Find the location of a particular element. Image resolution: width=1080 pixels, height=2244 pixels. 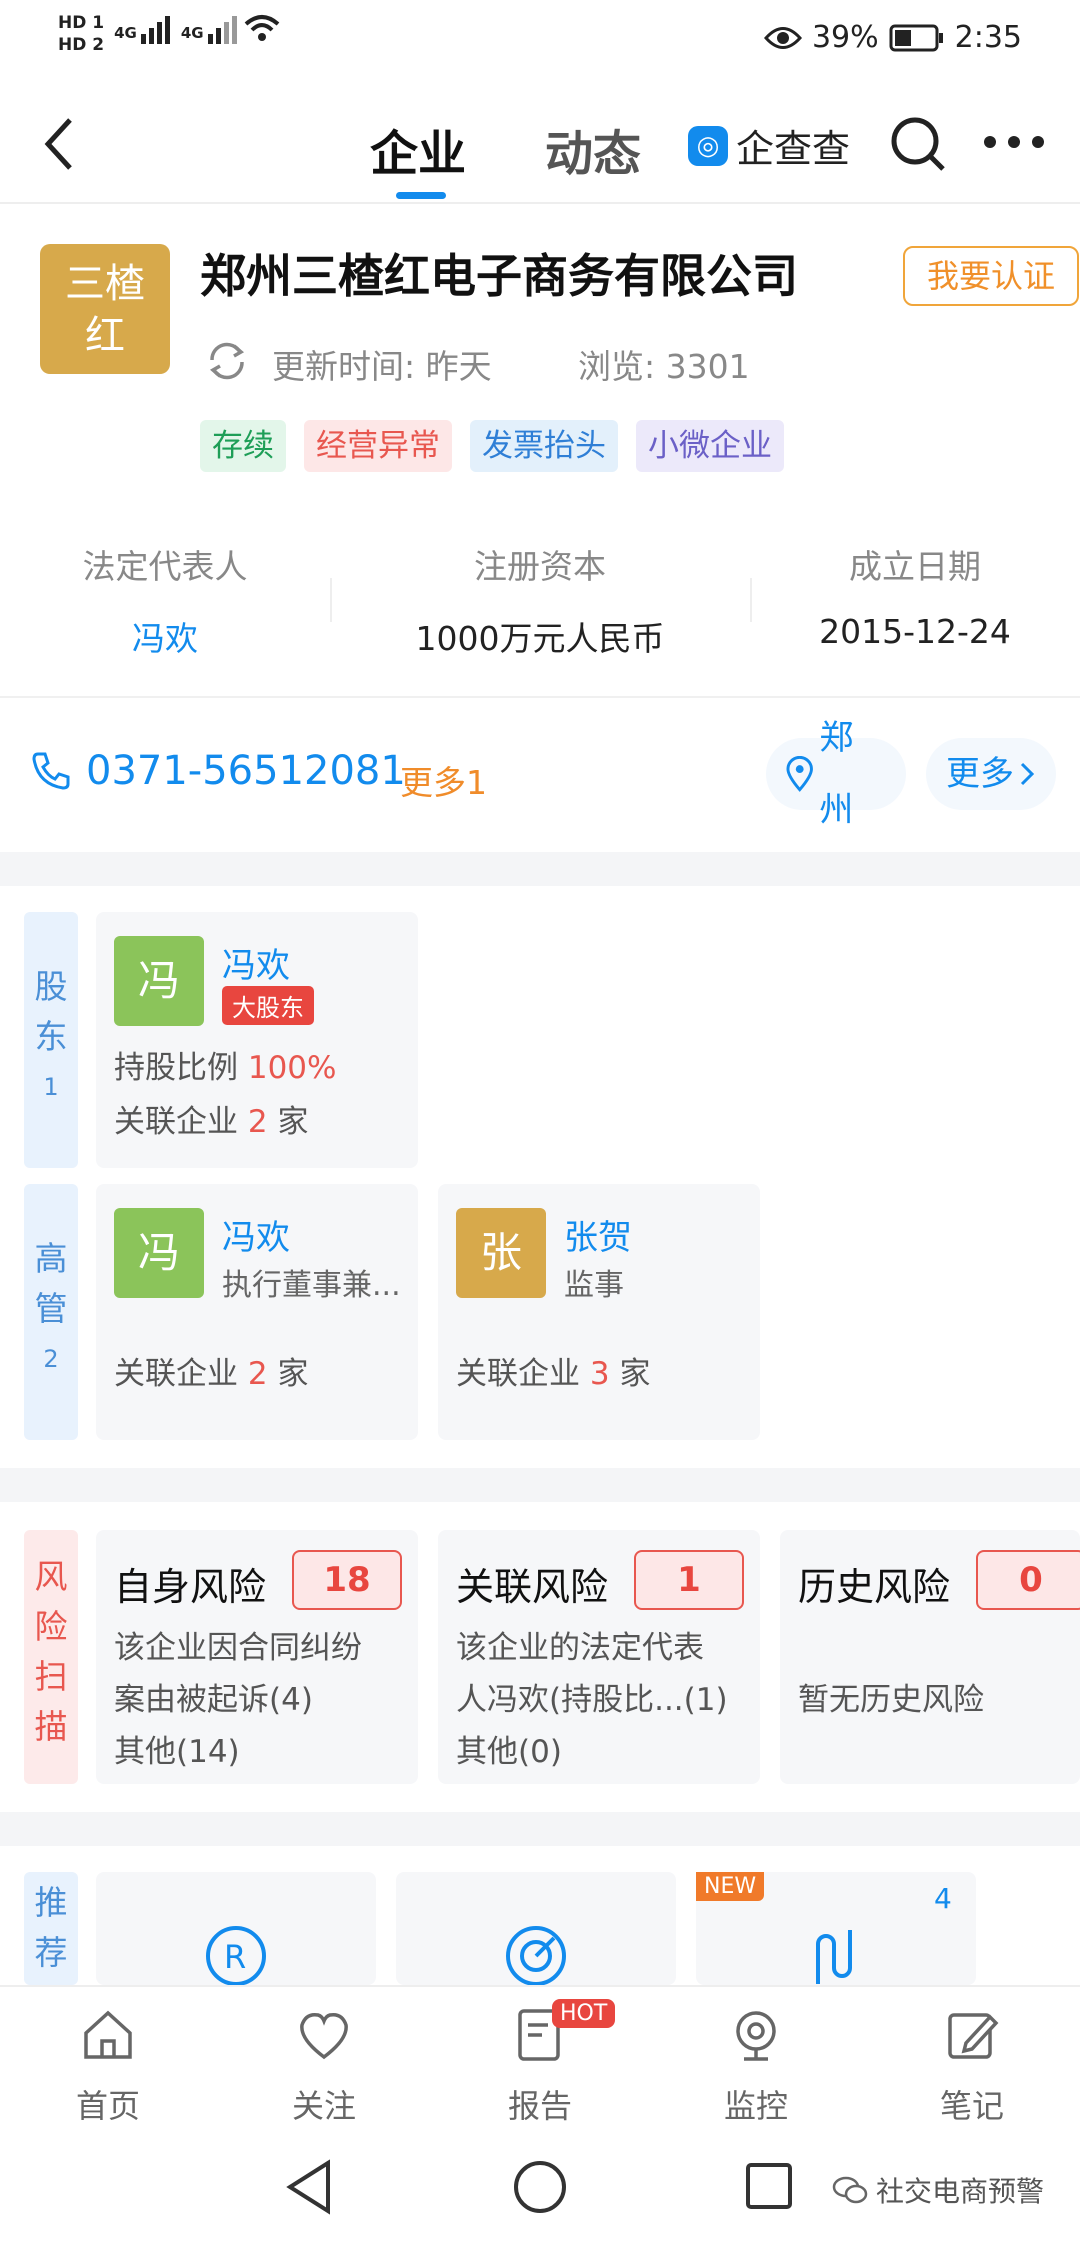

executive-count: 2 is located at coordinates (51, 1359).